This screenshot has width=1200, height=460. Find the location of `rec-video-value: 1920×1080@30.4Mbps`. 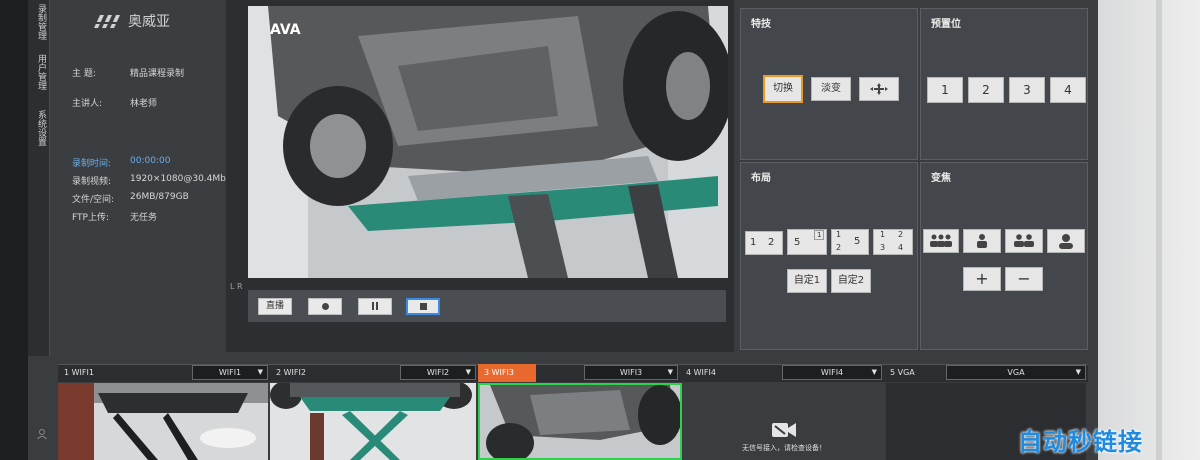

rec-video-value: 1920×1080@30.4Mbps is located at coordinates (183, 179).